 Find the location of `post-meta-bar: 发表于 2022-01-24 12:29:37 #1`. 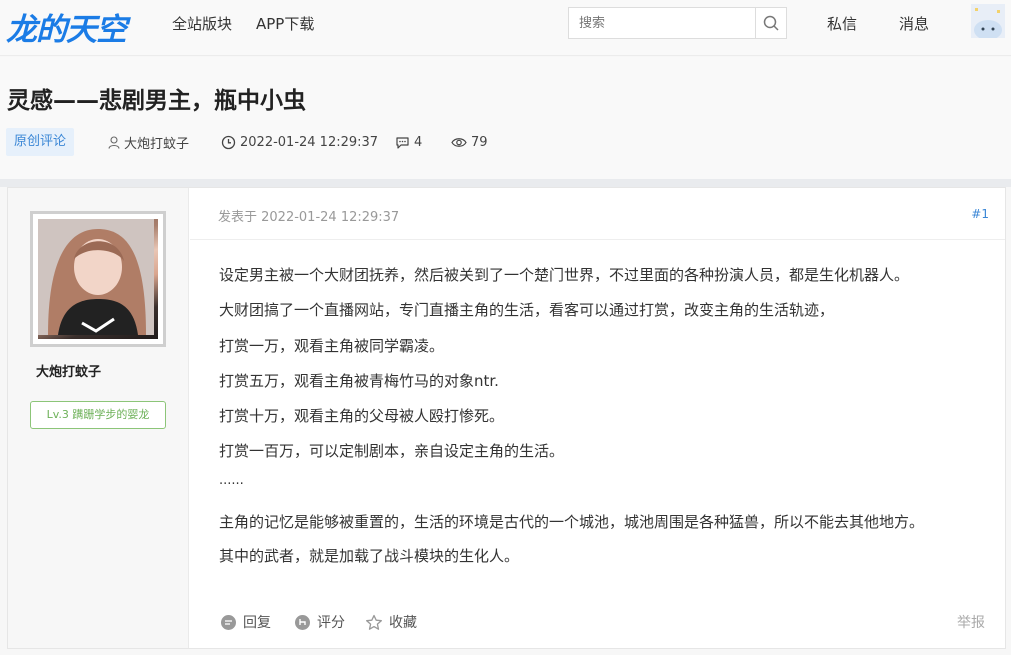

post-meta-bar: 发表于 2022-01-24 12:29:37 #1 is located at coordinates (597, 214).